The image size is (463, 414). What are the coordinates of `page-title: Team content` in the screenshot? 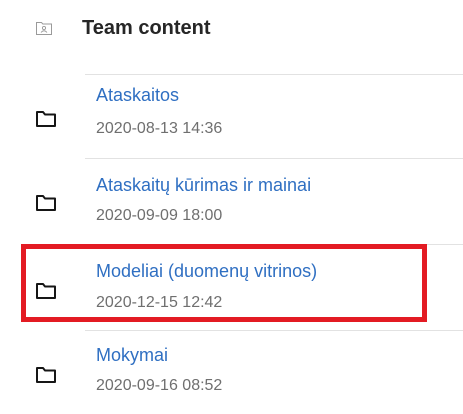 It's located at (146, 28).